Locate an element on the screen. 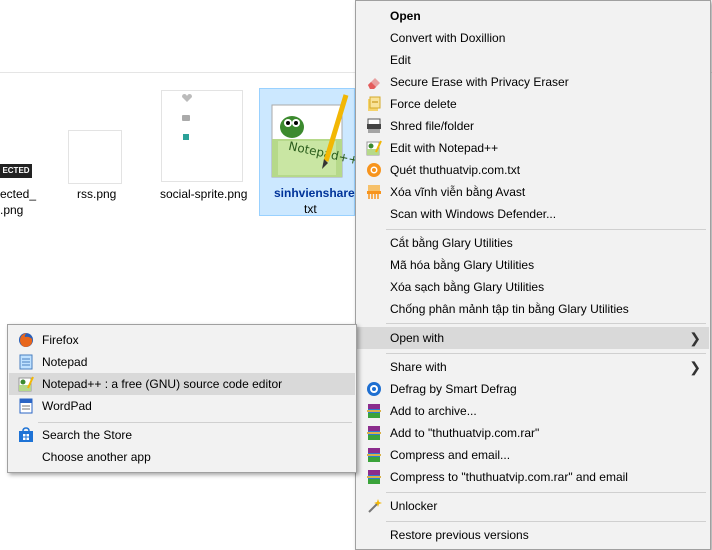 Image resolution: width=712 pixels, height=550 pixels. submenu-item-label: Firefox is located at coordinates (60, 340).